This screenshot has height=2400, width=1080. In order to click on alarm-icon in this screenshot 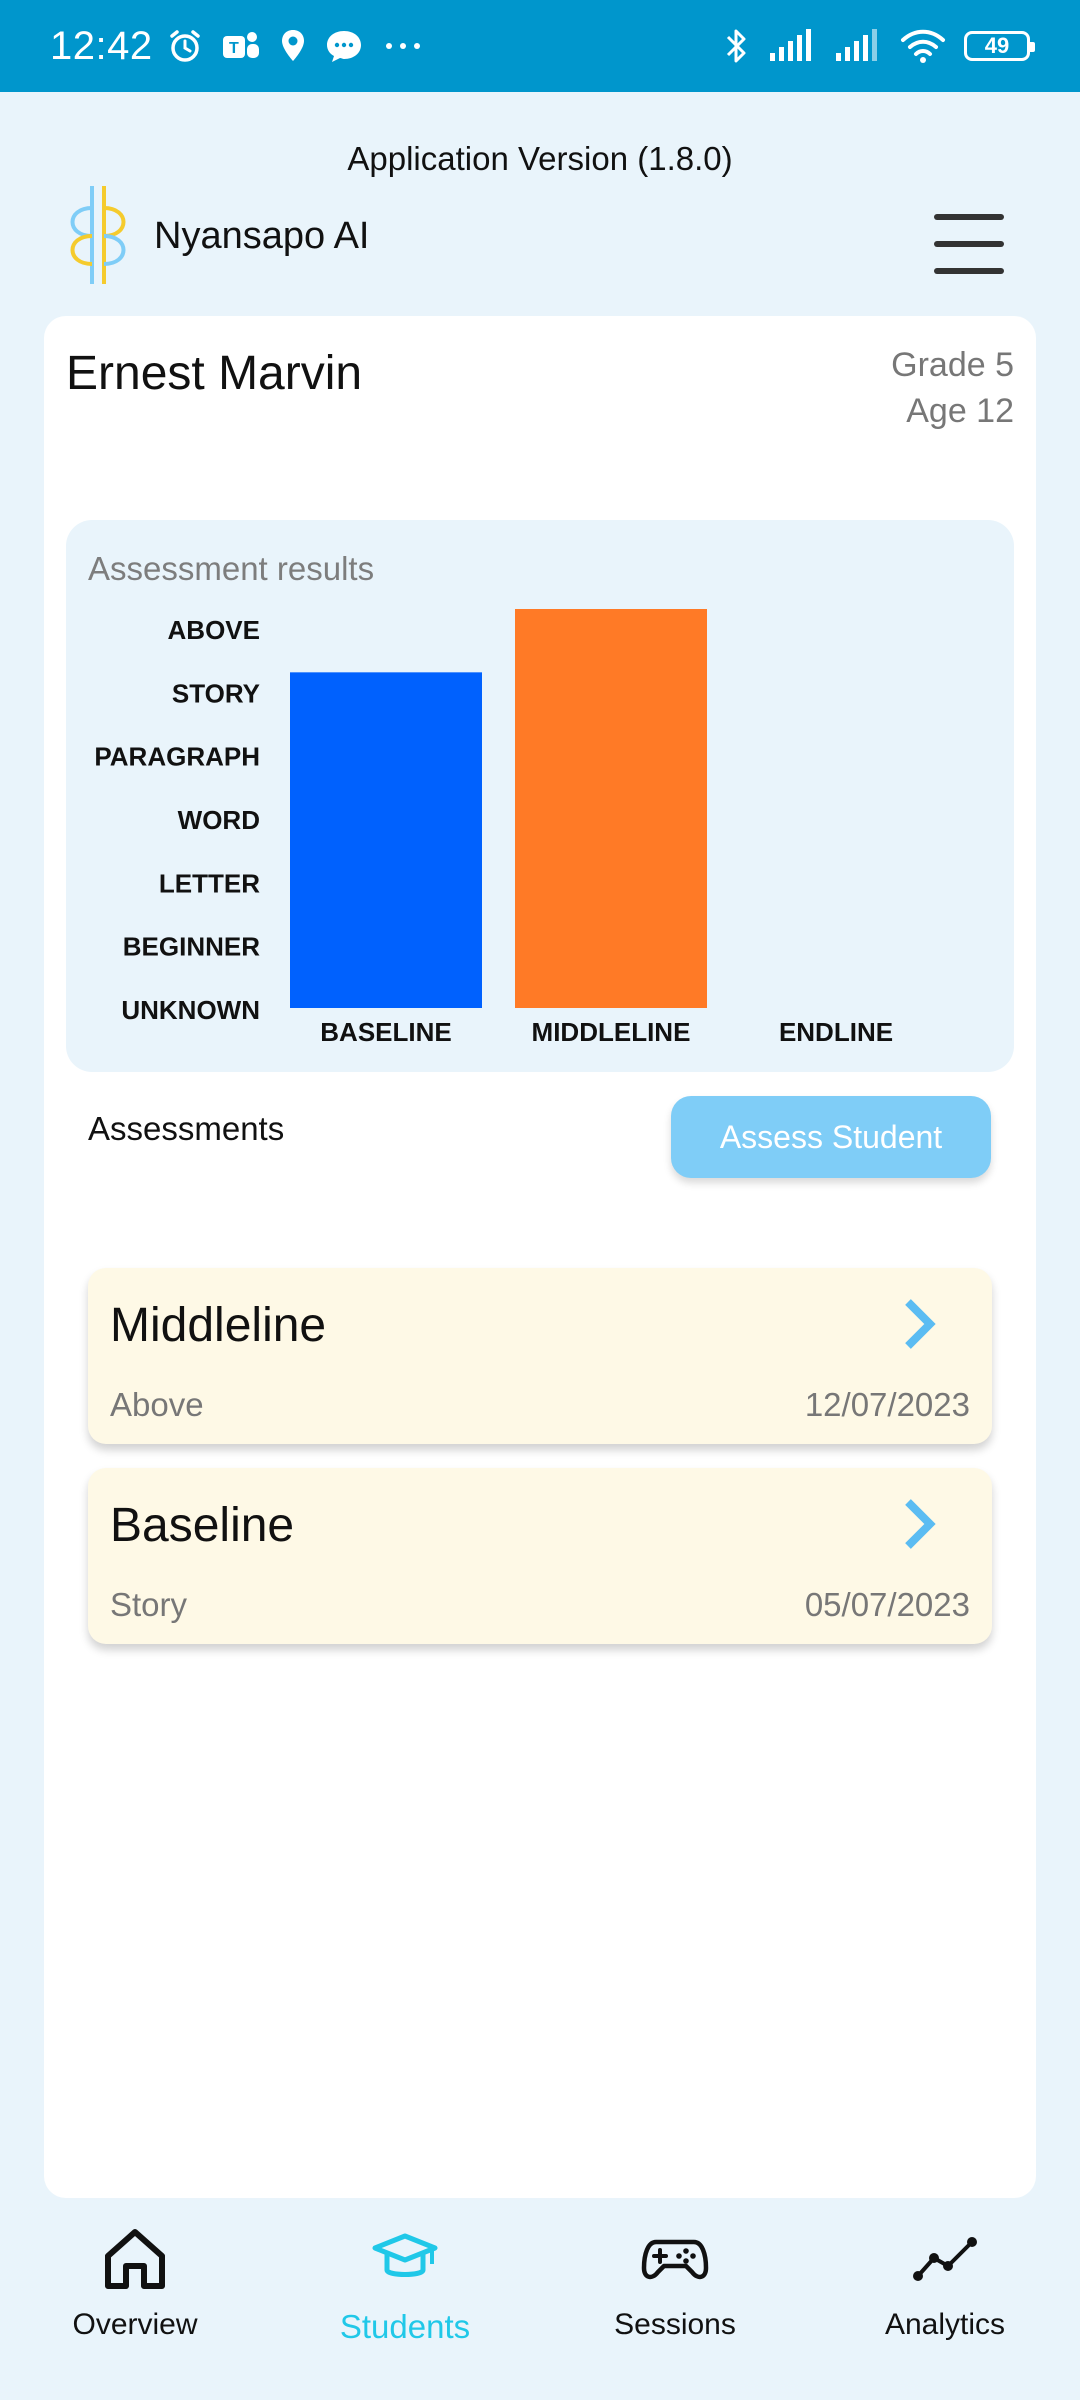, I will do `click(185, 46)`.